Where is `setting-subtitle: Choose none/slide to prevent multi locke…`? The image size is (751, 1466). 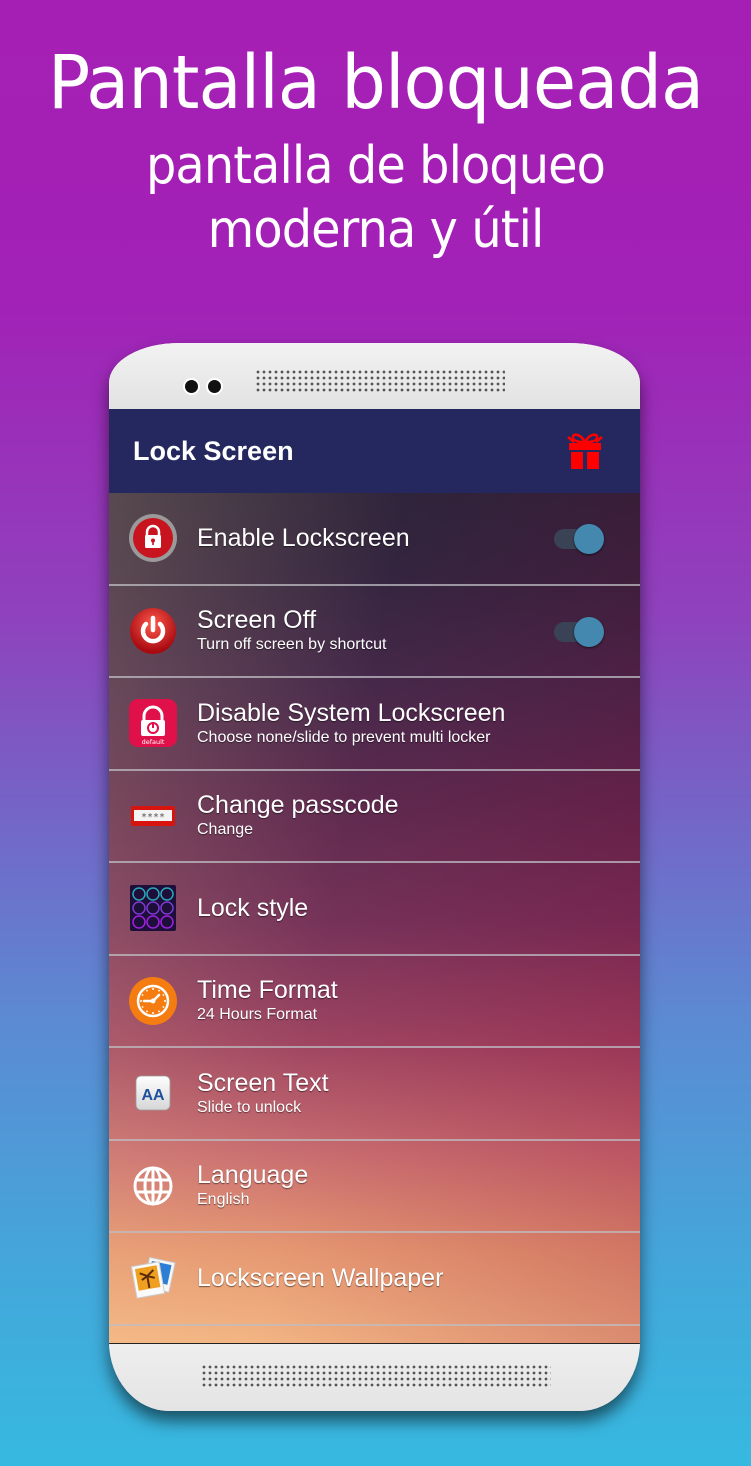 setting-subtitle: Choose none/slide to prevent multi locke… is located at coordinates (344, 737).